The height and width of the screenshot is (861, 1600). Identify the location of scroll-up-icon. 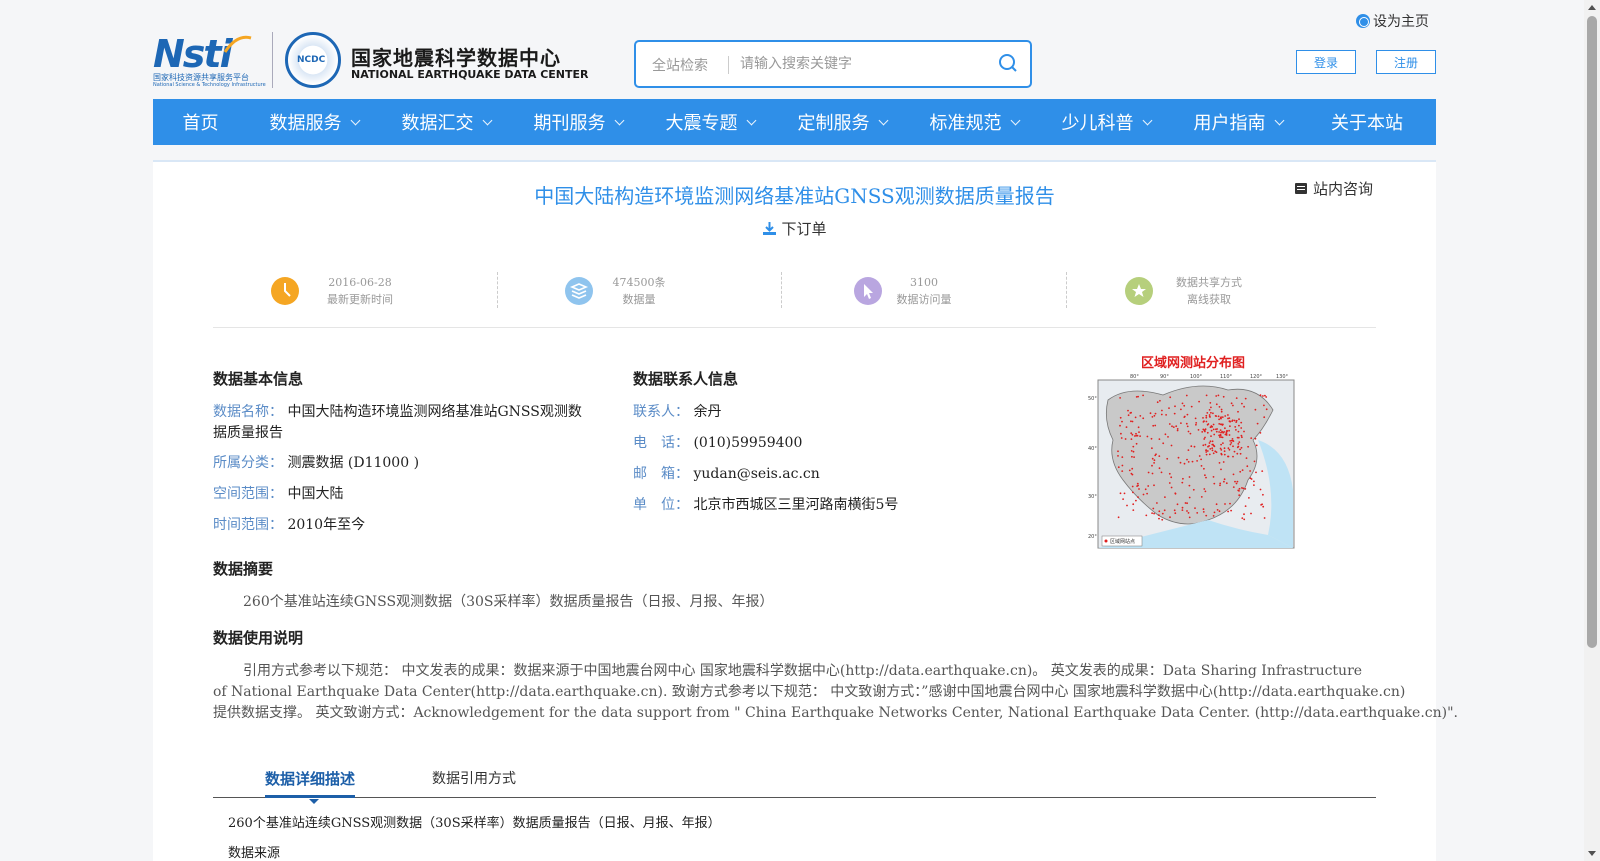
(1592, 7).